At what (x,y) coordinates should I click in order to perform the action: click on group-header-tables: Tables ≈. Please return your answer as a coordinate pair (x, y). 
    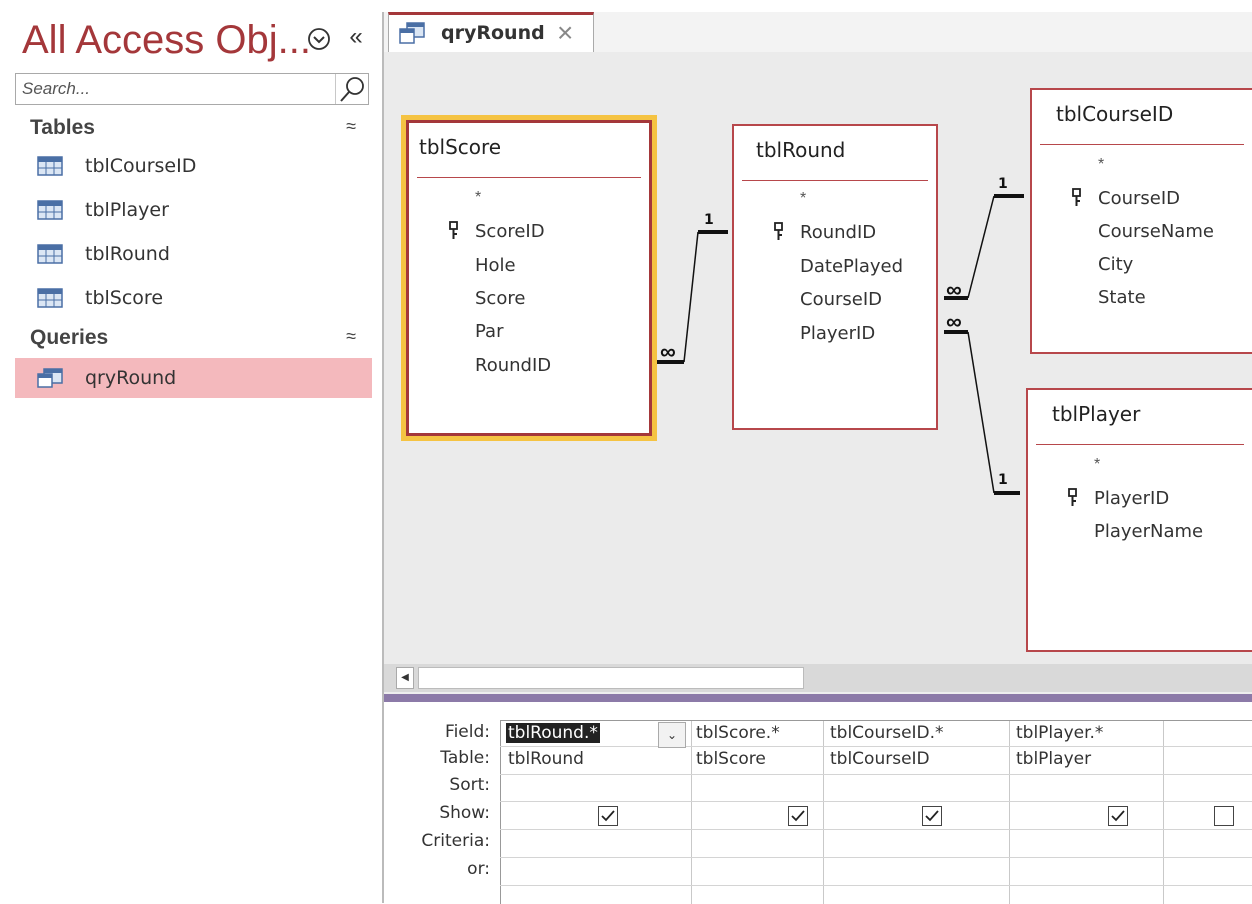
    Looking at the image, I should click on (195, 131).